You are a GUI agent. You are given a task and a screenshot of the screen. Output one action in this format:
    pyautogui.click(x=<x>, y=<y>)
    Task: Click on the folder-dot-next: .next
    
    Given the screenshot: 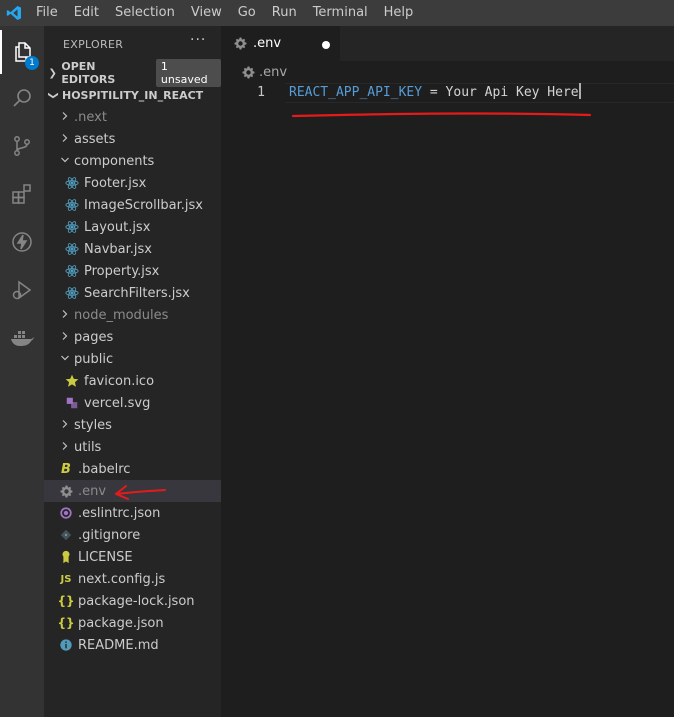 What is the action you would take?
    pyautogui.click(x=132, y=117)
    